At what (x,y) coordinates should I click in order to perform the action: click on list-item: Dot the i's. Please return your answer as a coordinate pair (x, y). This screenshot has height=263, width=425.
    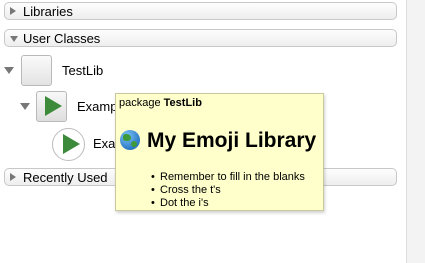
    Looking at the image, I should click on (228, 203).